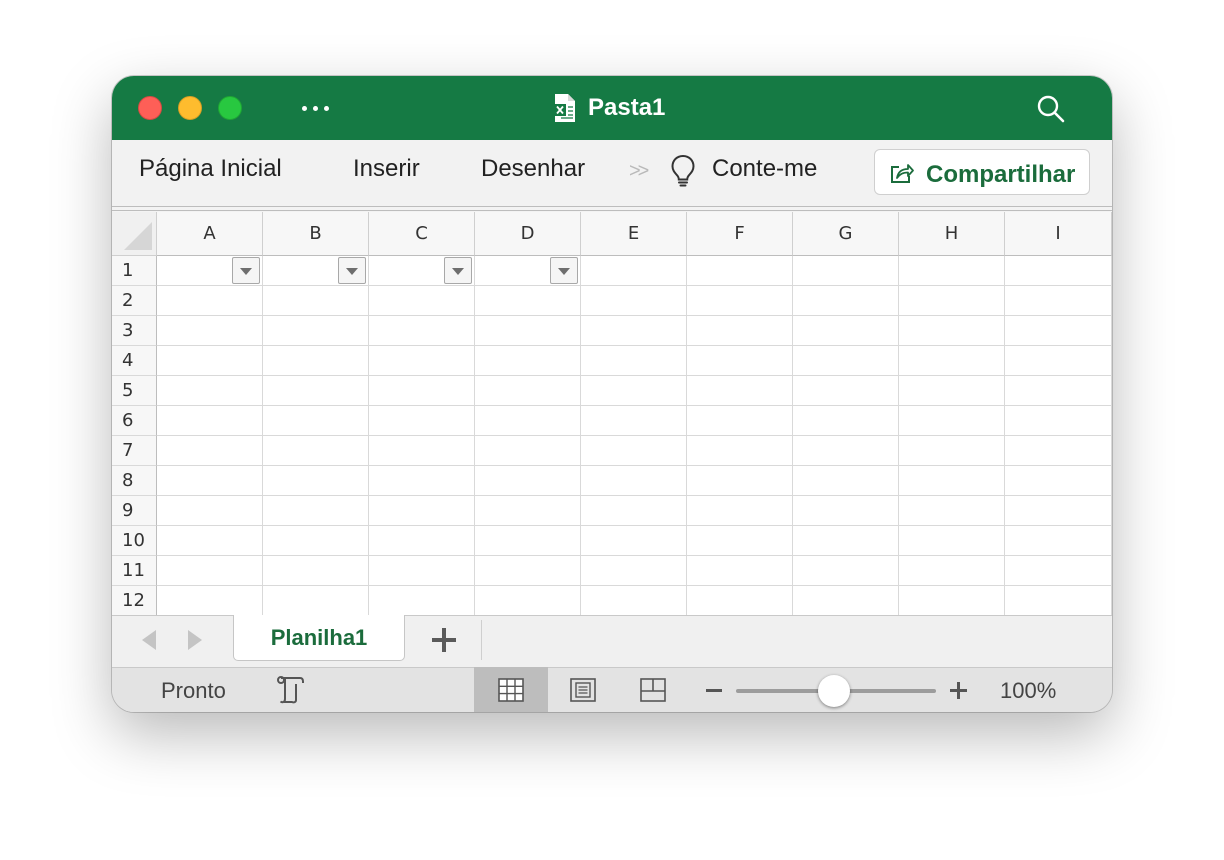  I want to click on cell-C7, so click(422, 451).